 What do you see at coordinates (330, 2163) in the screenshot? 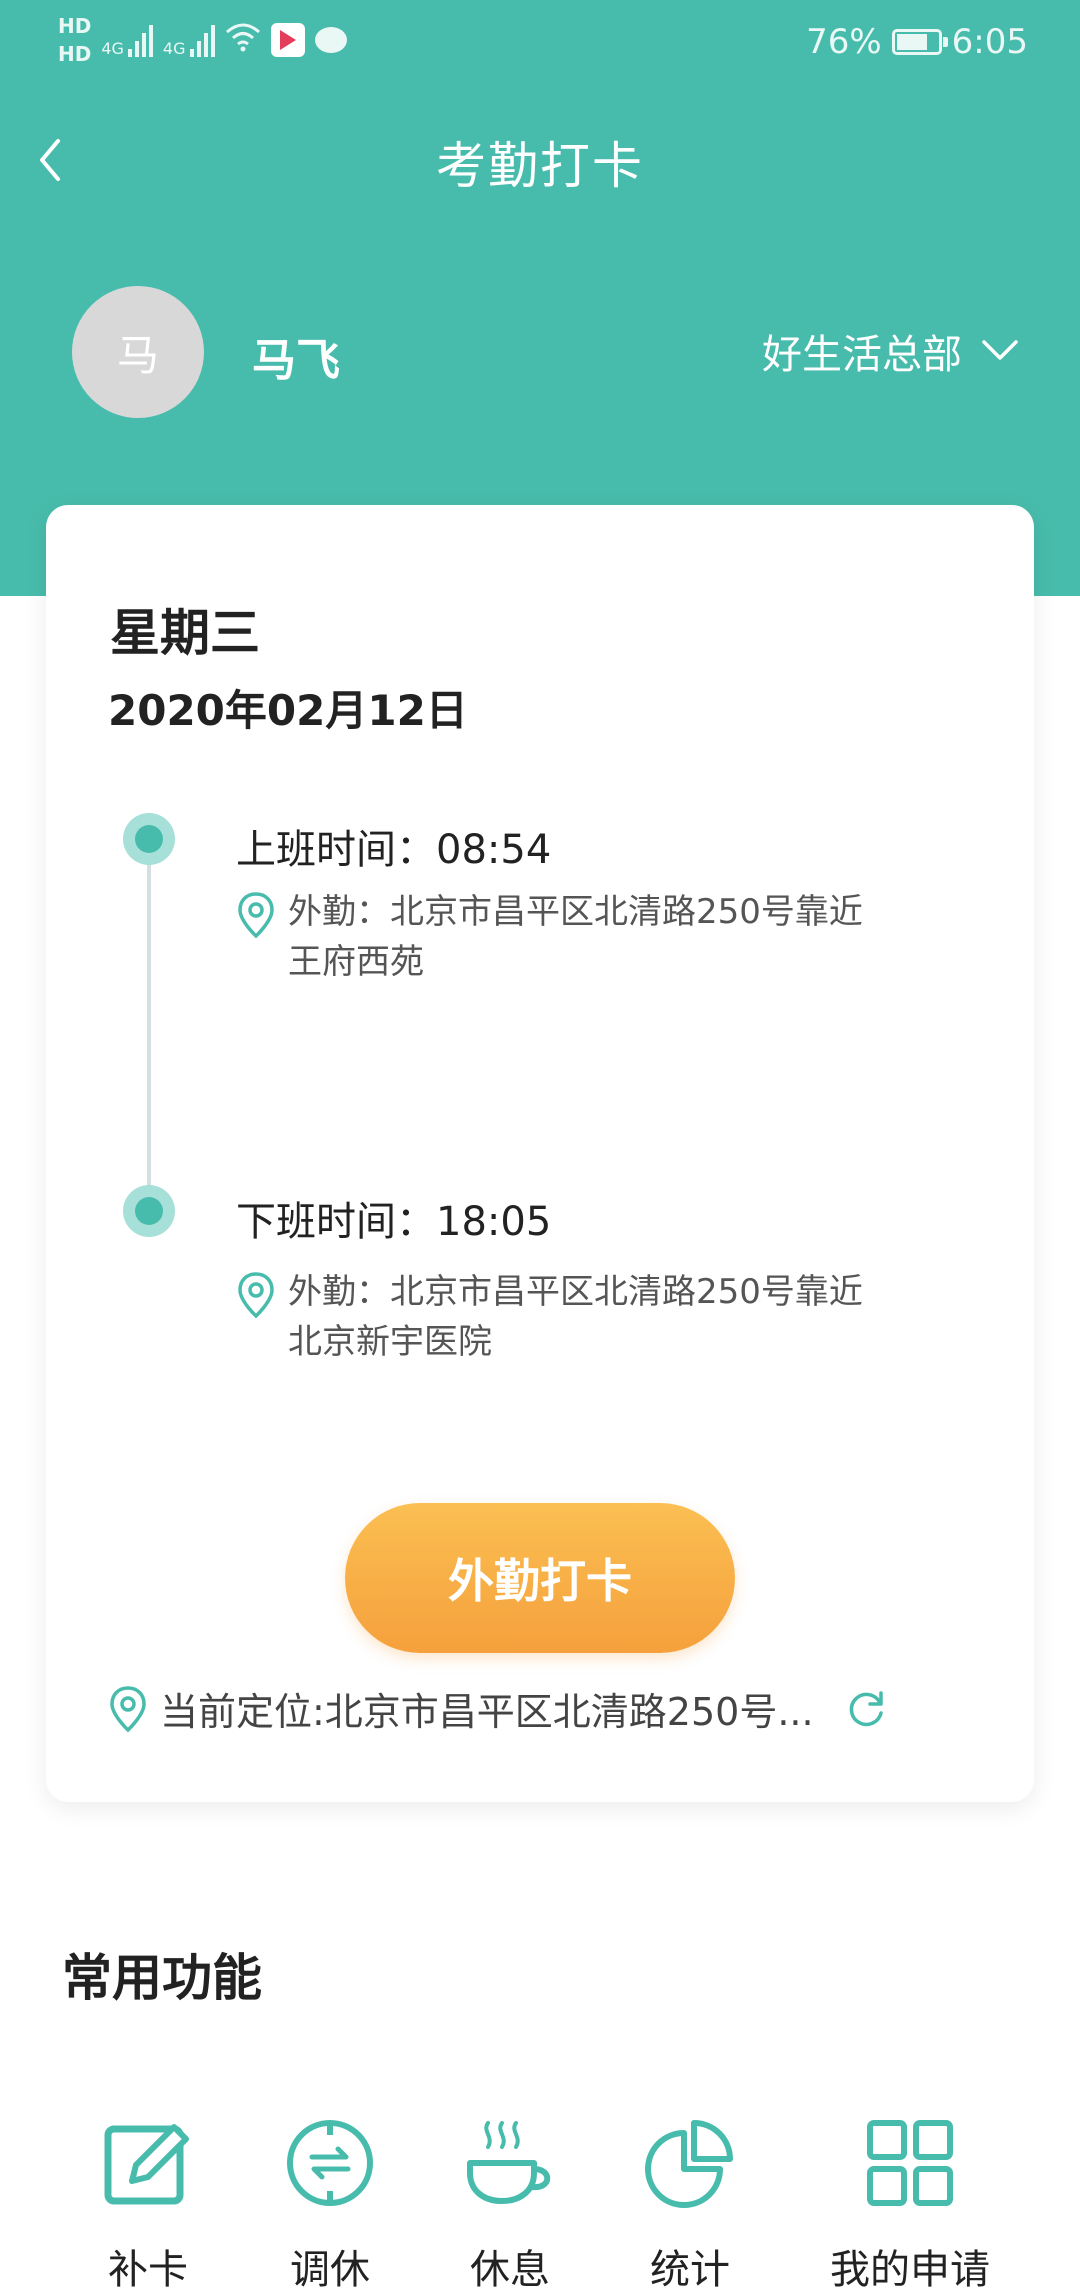
I see `exchange-icon` at bounding box center [330, 2163].